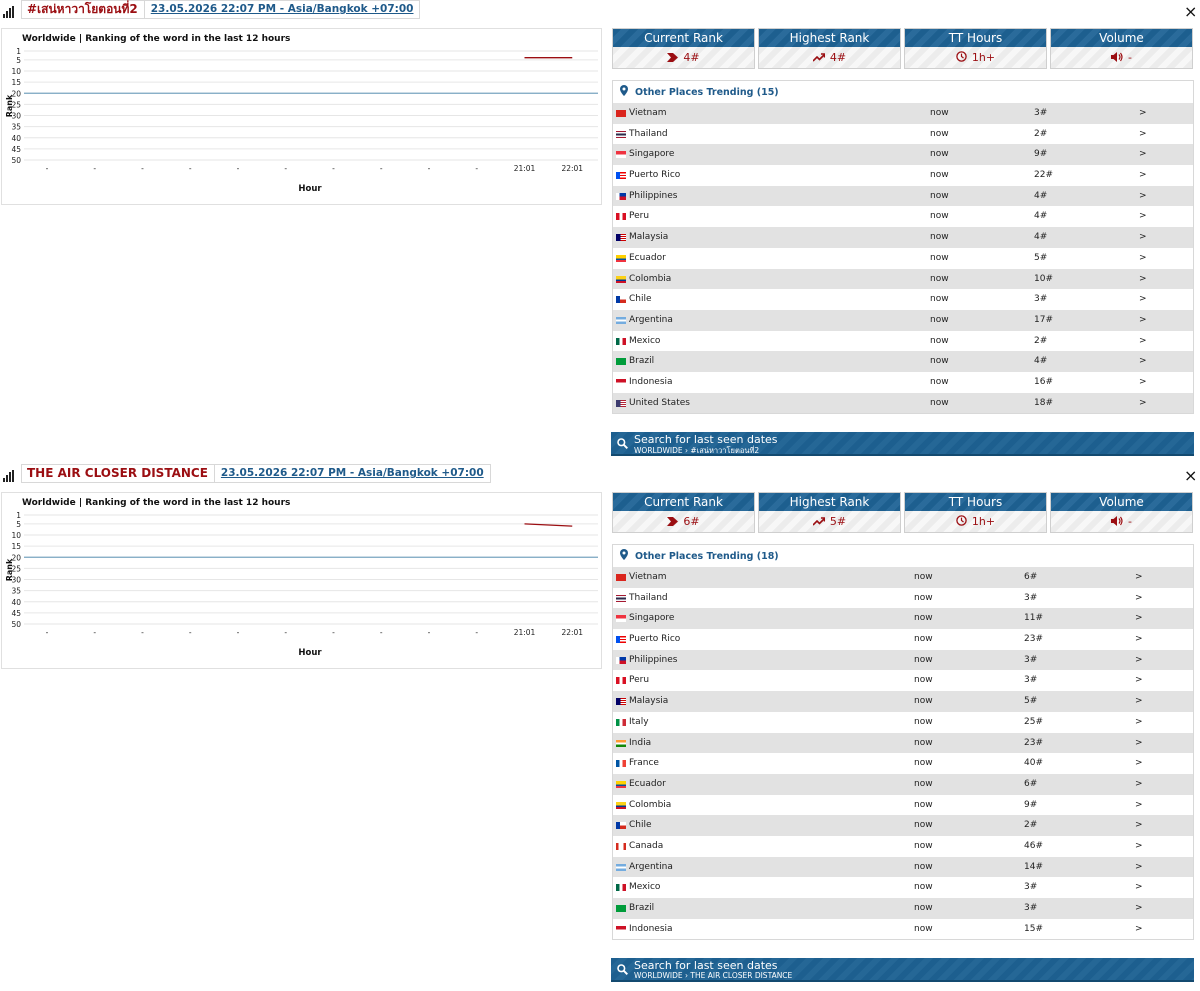  Describe the element at coordinates (903, 382) in the screenshot. I see `place-row: Indonesia now 16# >` at that location.